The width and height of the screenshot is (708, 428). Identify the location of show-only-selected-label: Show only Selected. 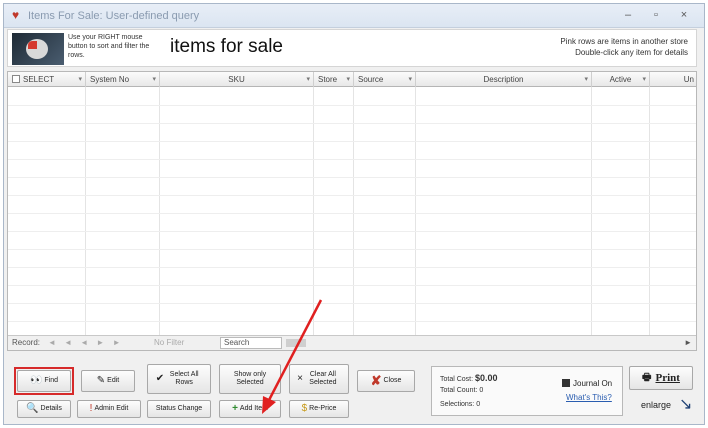
(250, 378).